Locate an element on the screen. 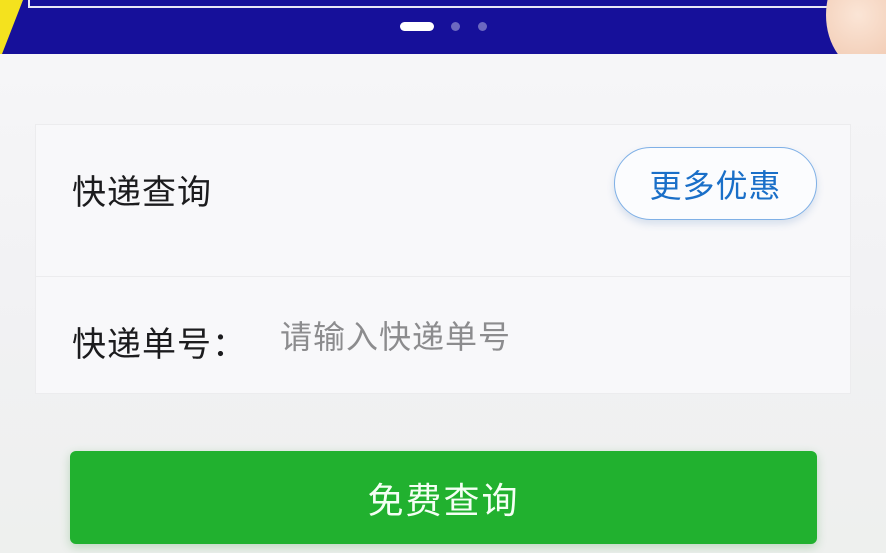 Image resolution: width=886 pixels, height=553 pixels. banner-frame-line is located at coordinates (433, 4).